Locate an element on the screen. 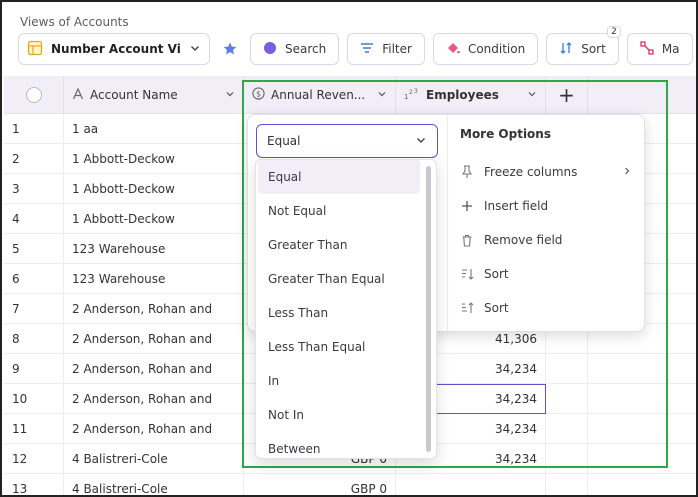 This screenshot has height=497, width=698. paint-bucket-icon is located at coordinates (453, 49).